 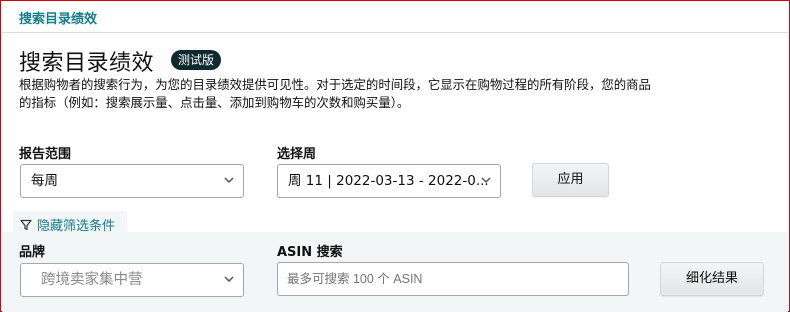 What do you see at coordinates (570, 180) in the screenshot?
I see `apply-button: 应用` at bounding box center [570, 180].